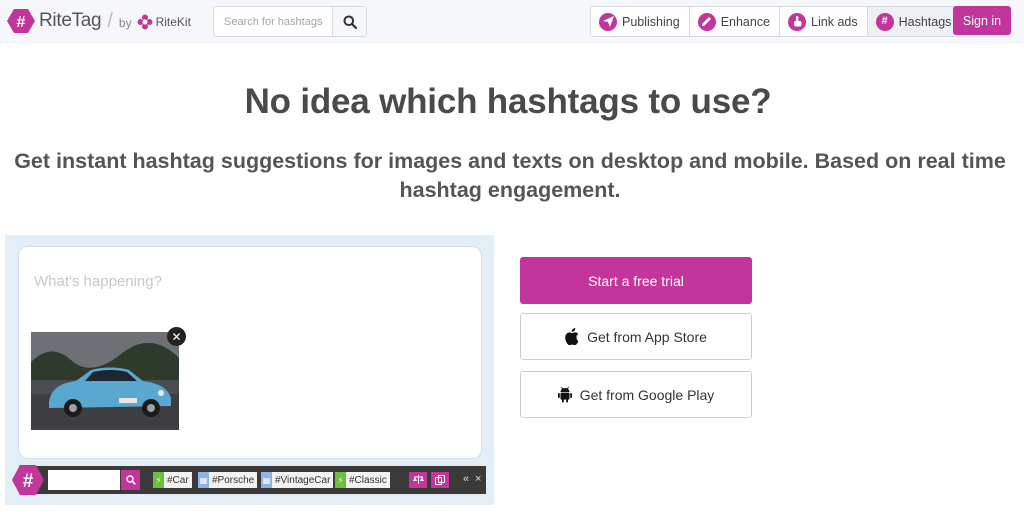 Image resolution: width=1024 pixels, height=512 pixels. What do you see at coordinates (145, 22) in the screenshot?
I see `flower-icon` at bounding box center [145, 22].